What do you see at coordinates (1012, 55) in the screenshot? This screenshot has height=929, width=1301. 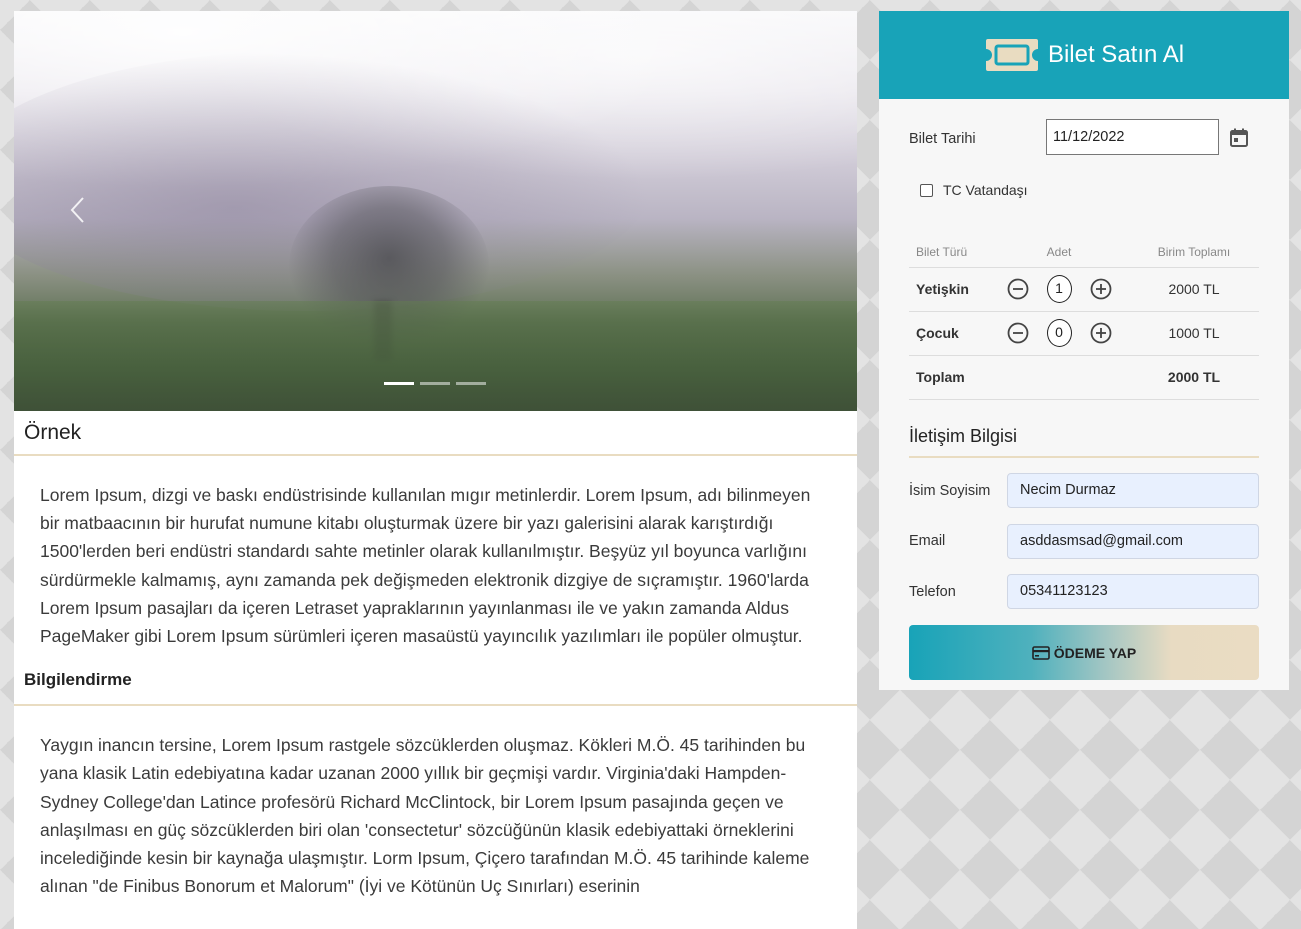 I see `ticket-icon` at bounding box center [1012, 55].